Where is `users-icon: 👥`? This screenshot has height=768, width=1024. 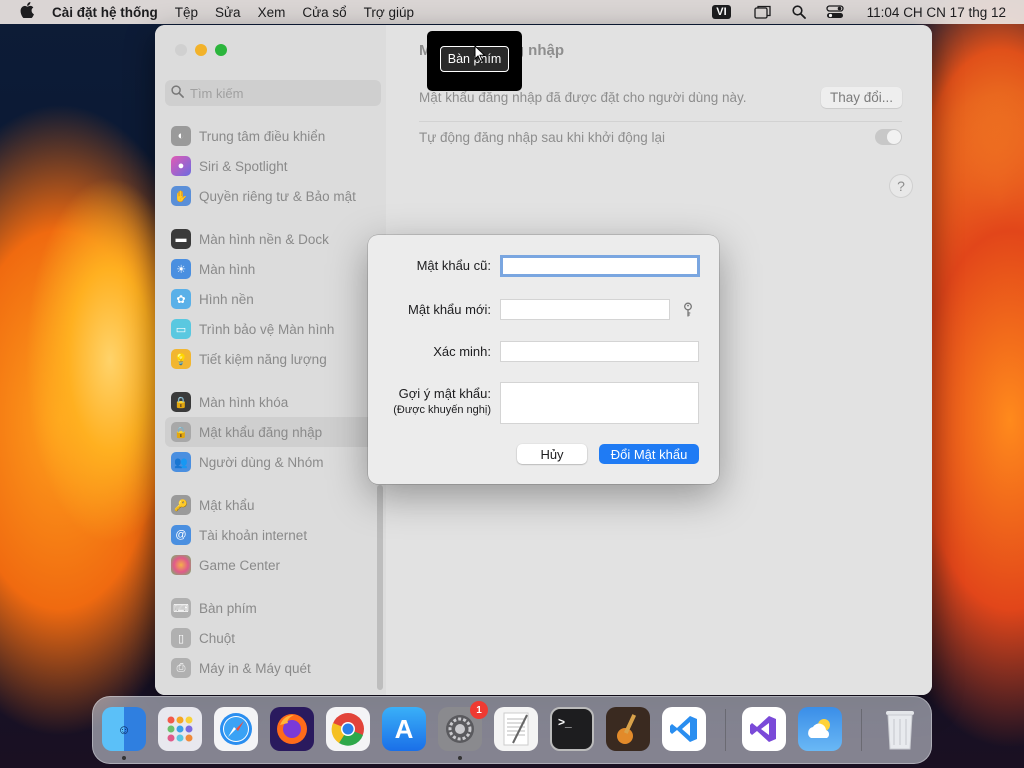 users-icon: 👥 is located at coordinates (181, 462).